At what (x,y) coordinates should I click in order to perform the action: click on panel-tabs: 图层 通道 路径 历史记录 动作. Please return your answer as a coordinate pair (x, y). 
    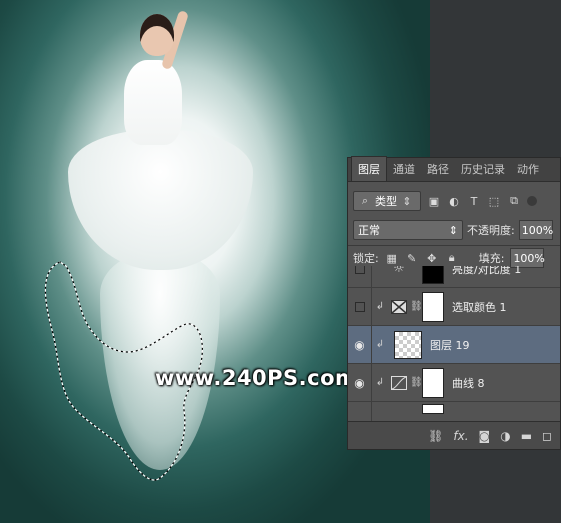
    Looking at the image, I should click on (454, 169).